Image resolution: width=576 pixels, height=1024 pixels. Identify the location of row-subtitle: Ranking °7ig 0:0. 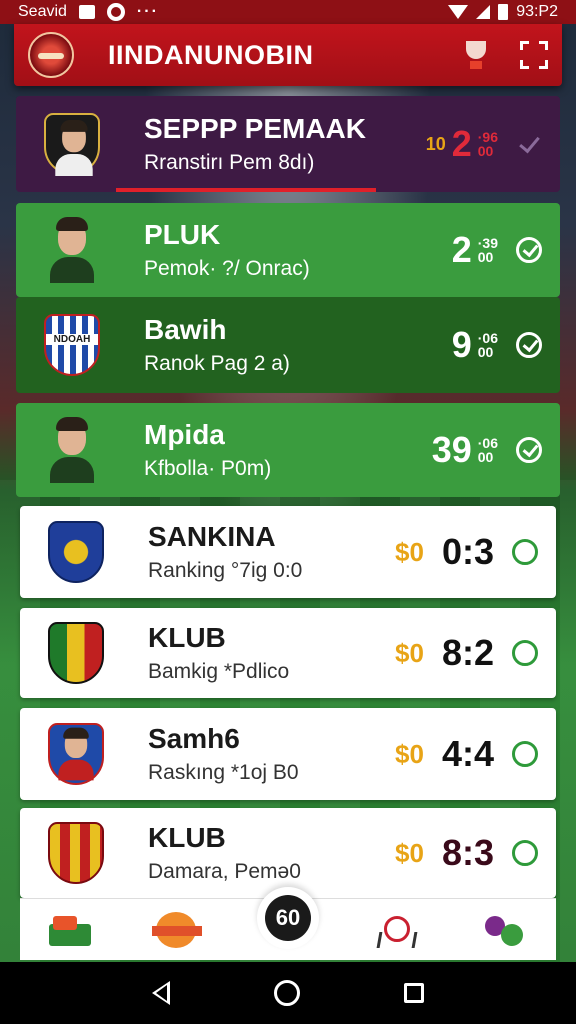
(225, 570).